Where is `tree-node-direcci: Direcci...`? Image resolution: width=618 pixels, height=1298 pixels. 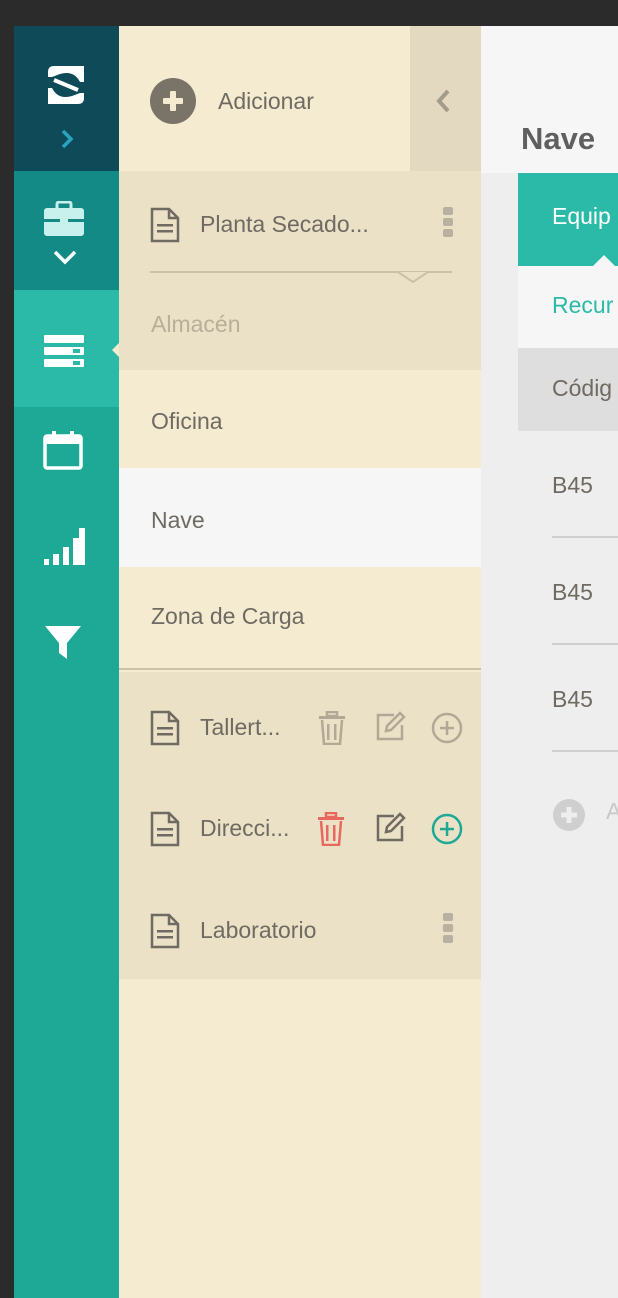 tree-node-direcci: Direcci... is located at coordinates (300, 830).